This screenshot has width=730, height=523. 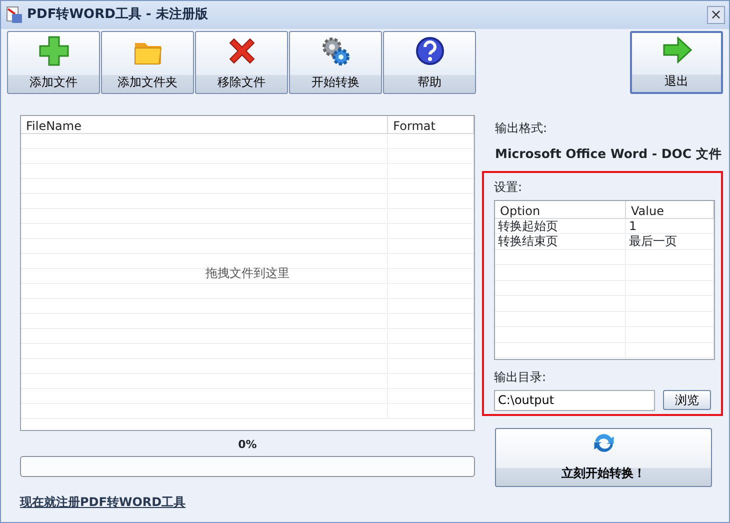 What do you see at coordinates (560, 209) in the screenshot?
I see `column-header: Option` at bounding box center [560, 209].